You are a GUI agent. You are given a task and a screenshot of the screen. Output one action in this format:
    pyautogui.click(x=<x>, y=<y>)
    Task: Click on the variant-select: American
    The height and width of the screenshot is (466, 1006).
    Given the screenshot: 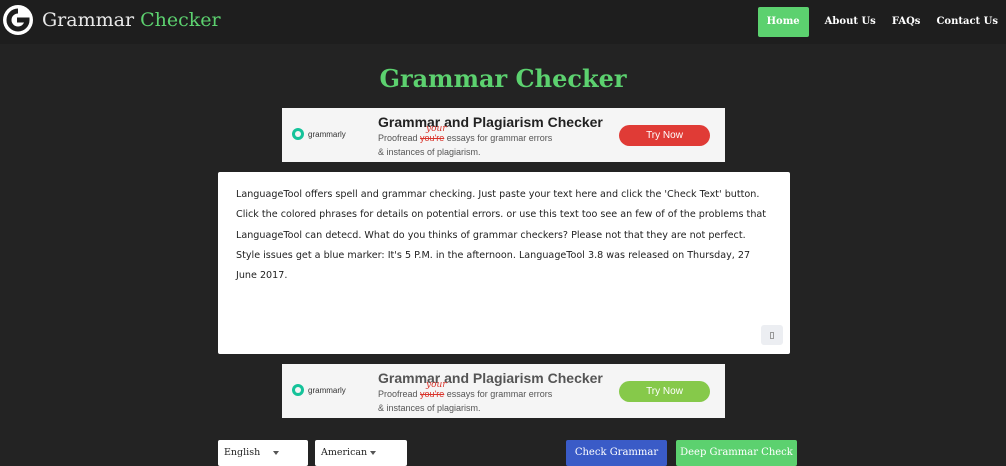 What is the action you would take?
    pyautogui.click(x=361, y=453)
    